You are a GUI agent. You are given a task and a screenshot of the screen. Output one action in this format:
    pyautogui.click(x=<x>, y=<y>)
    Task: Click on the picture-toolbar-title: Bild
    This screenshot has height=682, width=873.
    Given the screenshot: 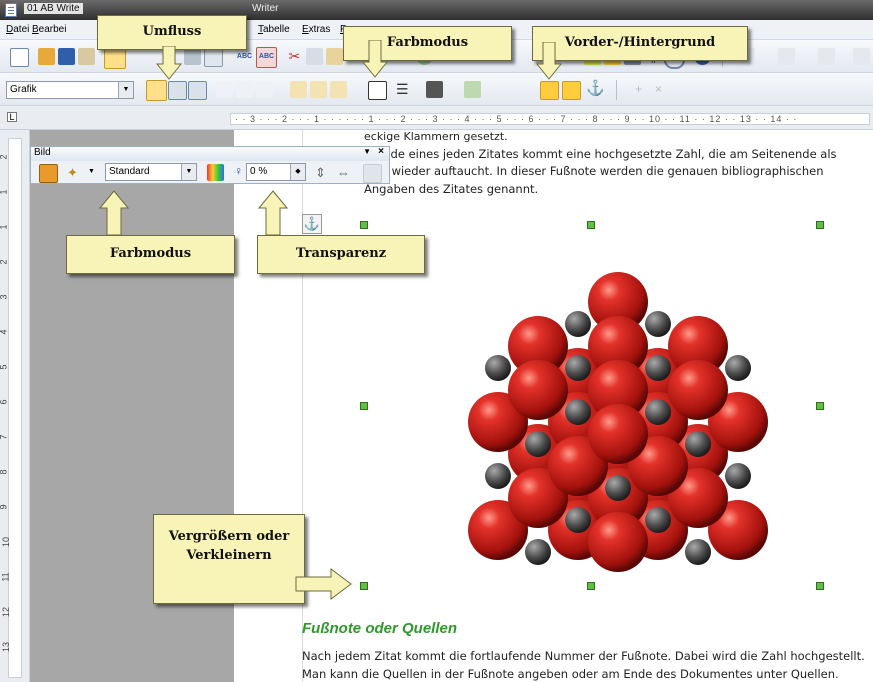 What is the action you would take?
    pyautogui.click(x=42, y=152)
    